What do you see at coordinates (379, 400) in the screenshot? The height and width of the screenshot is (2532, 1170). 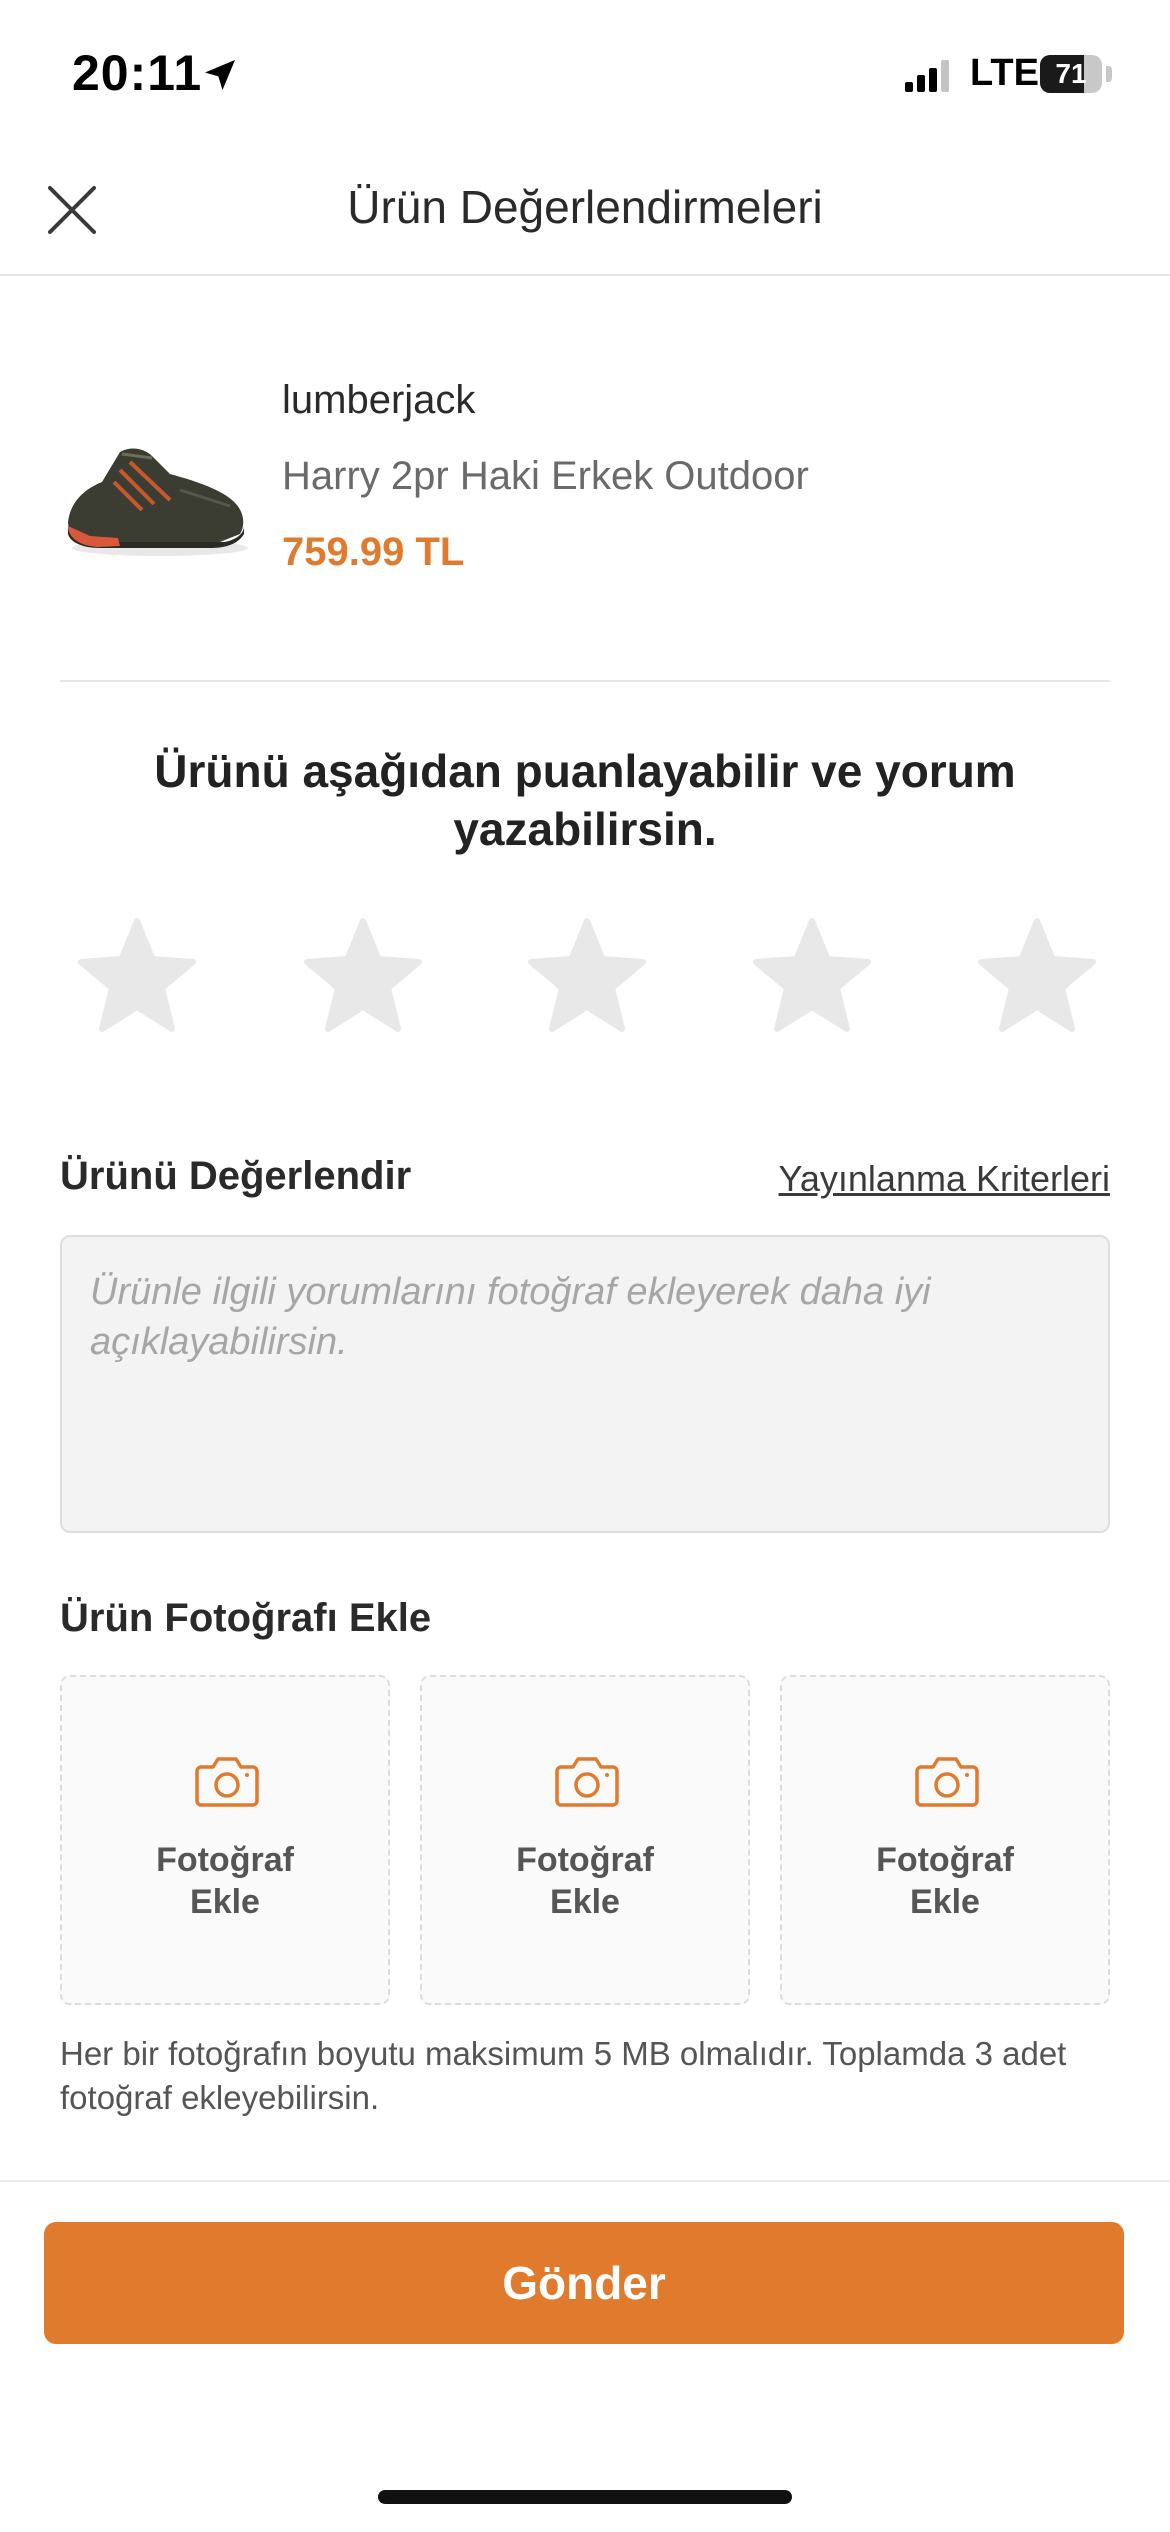 I see `product-brand: lumberjack` at bounding box center [379, 400].